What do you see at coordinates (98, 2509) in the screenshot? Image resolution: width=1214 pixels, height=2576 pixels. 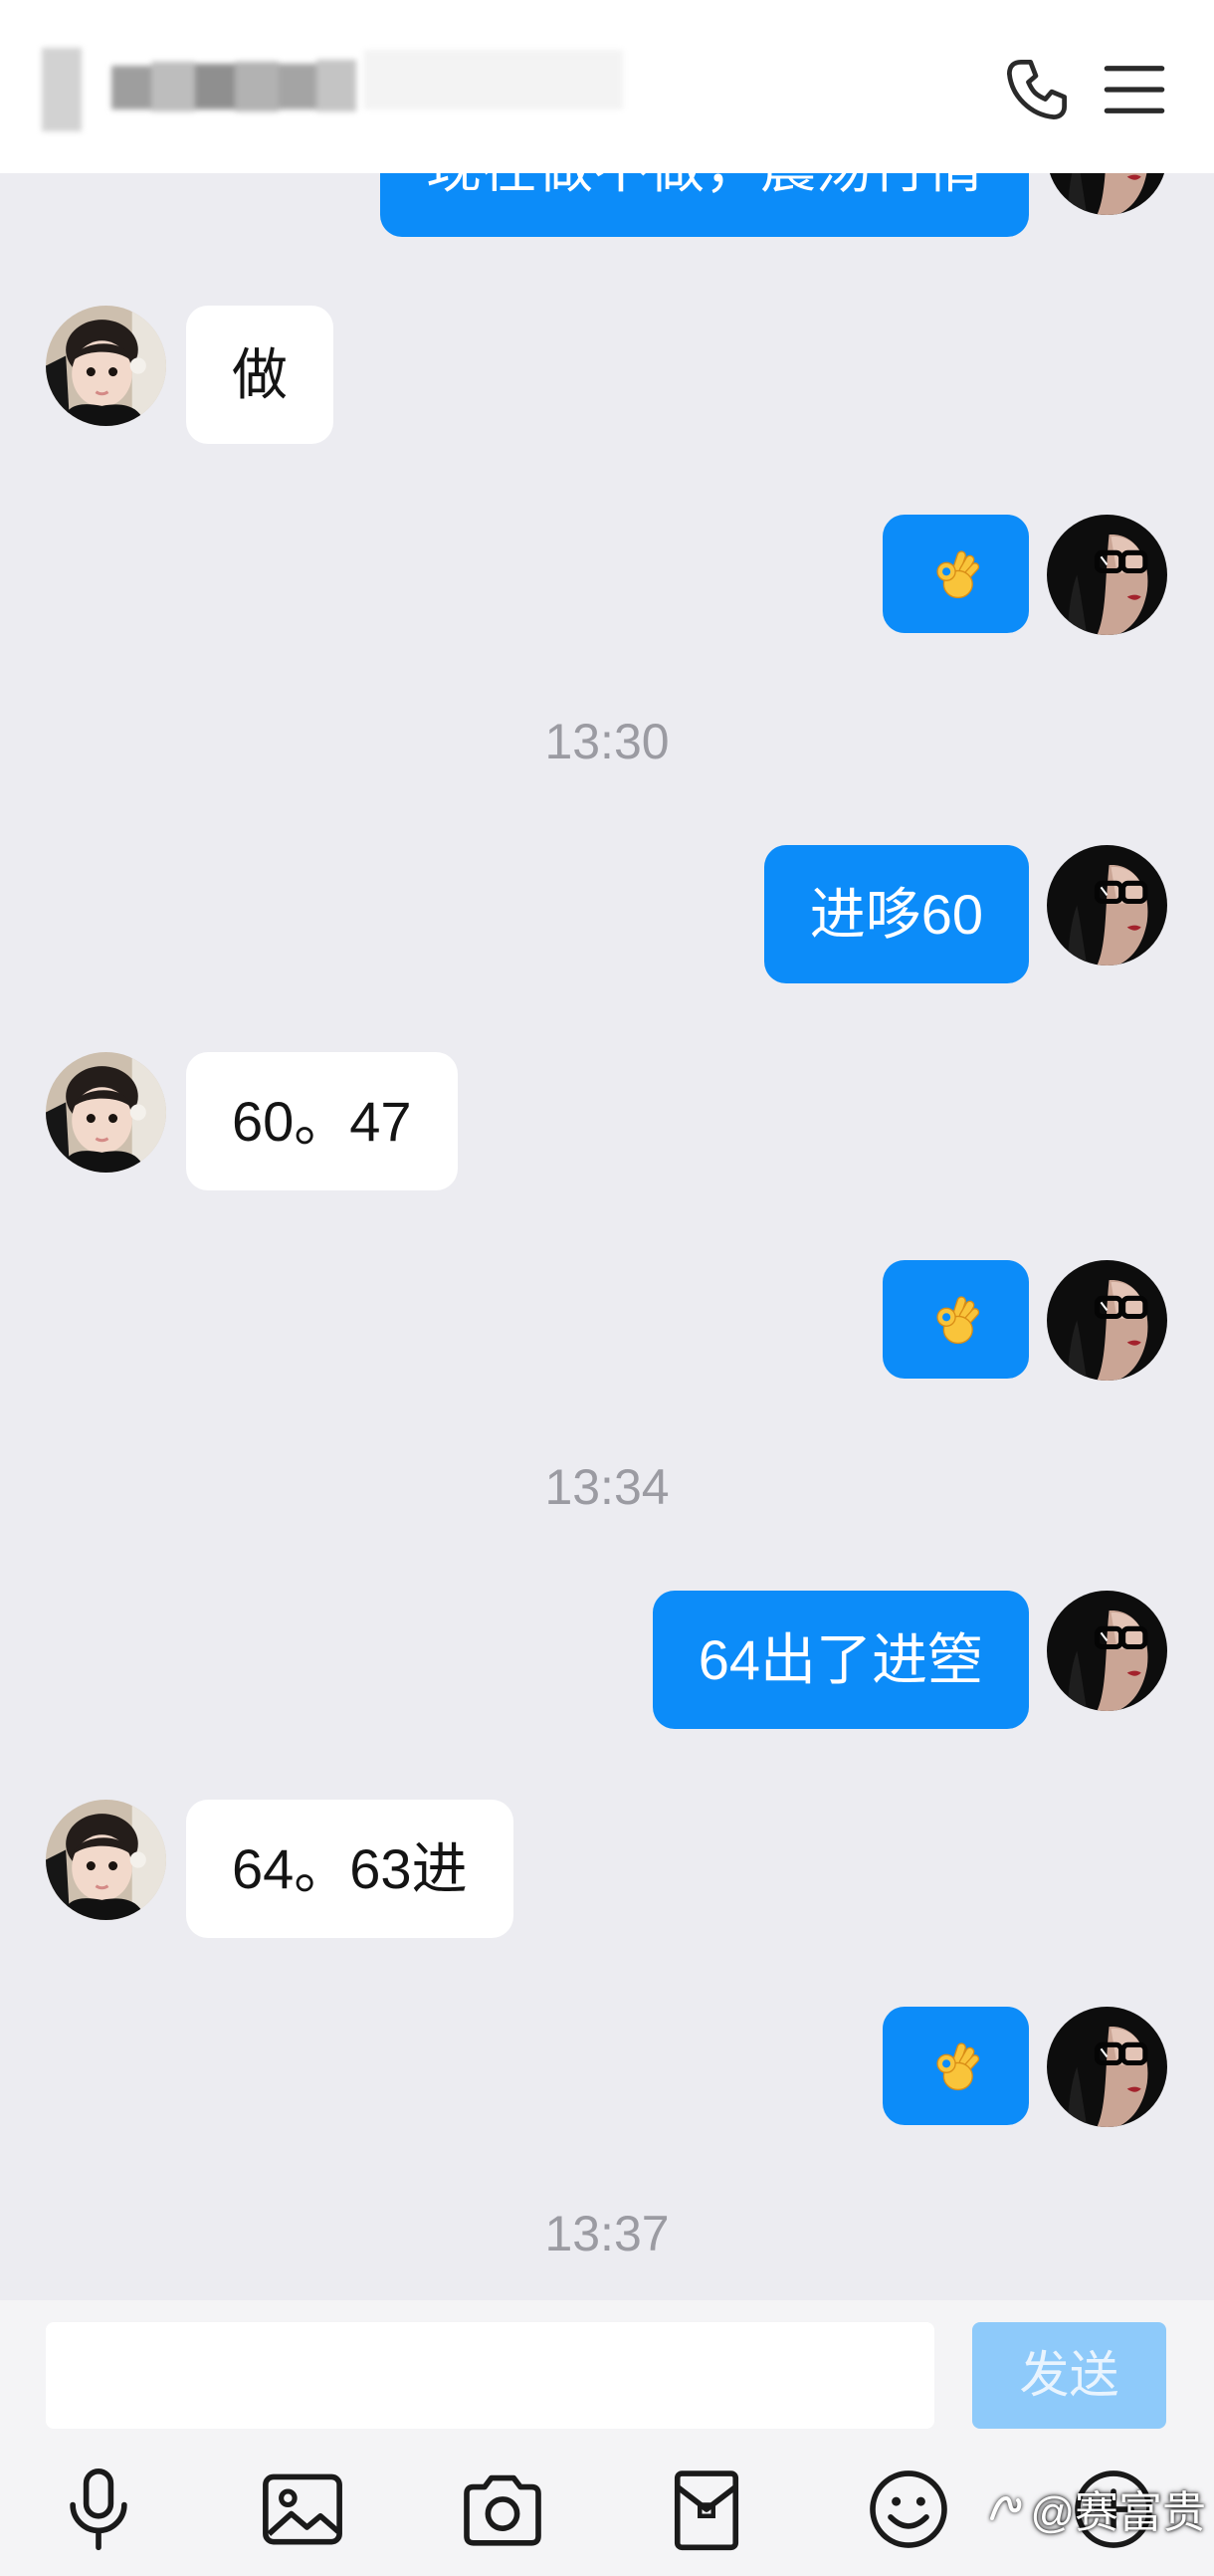 I see `microphone-icon` at bounding box center [98, 2509].